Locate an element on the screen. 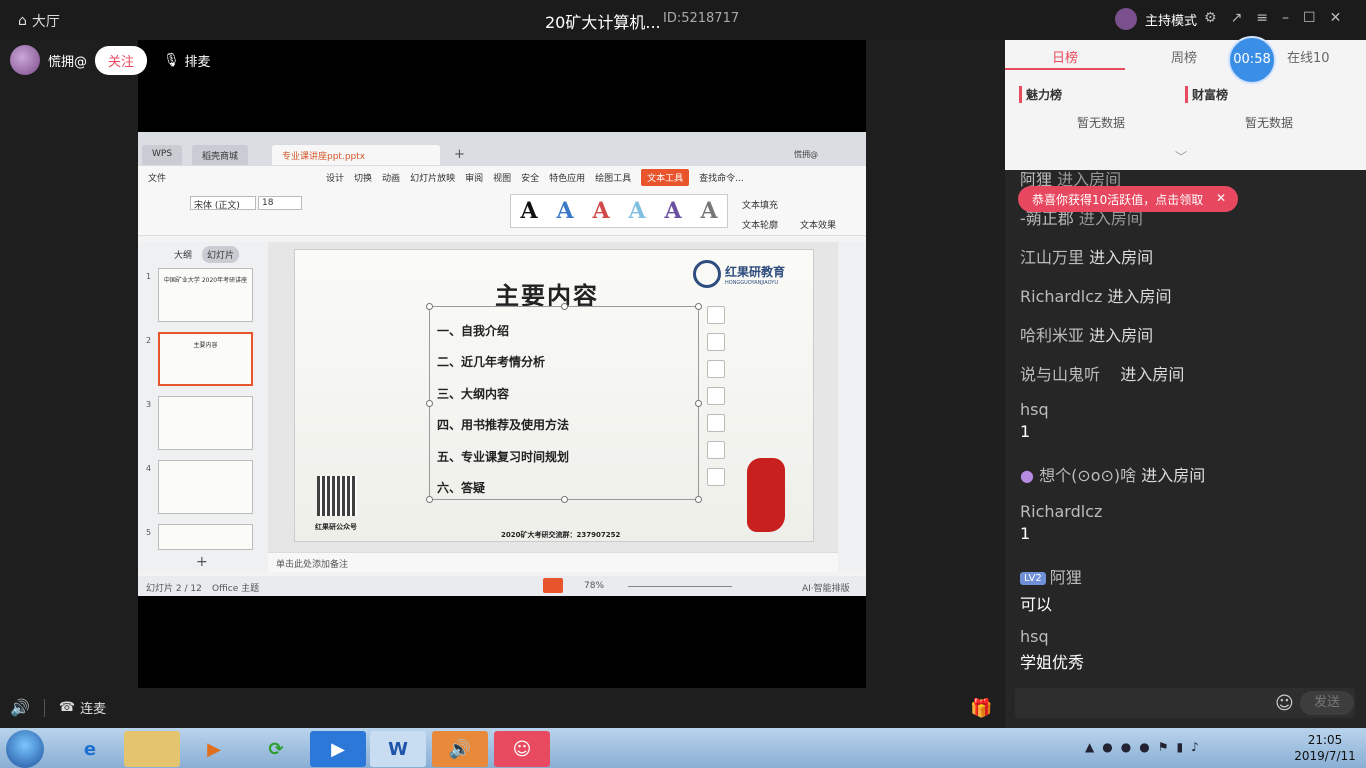 This screenshot has height=768, width=1366. maximize-icon: ☐ is located at coordinates (1309, 18).